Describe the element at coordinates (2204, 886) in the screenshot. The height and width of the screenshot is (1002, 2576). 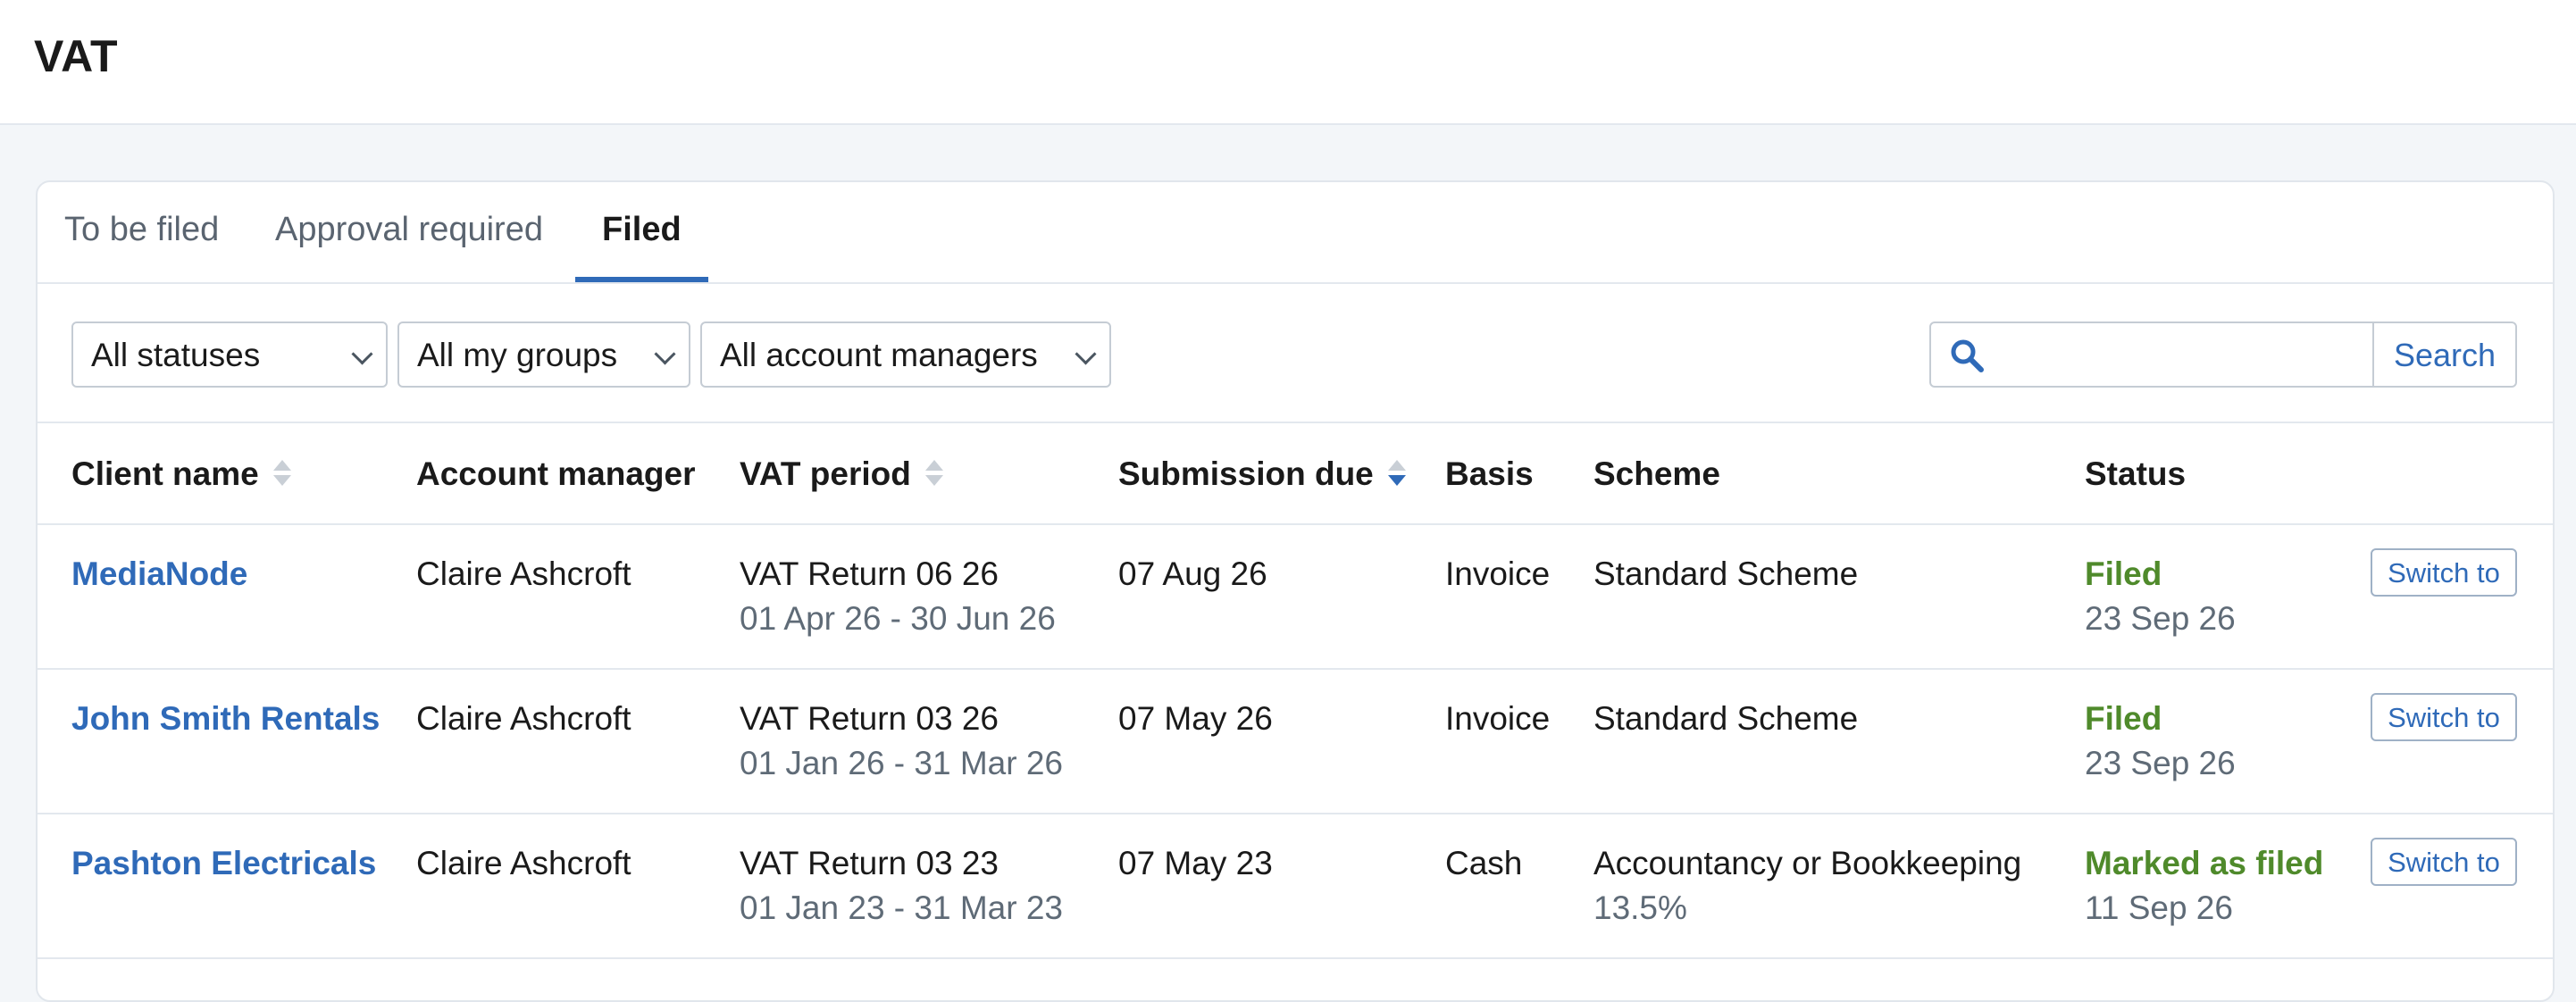
I see `status: Marked as filed 11 Sep 26` at that location.